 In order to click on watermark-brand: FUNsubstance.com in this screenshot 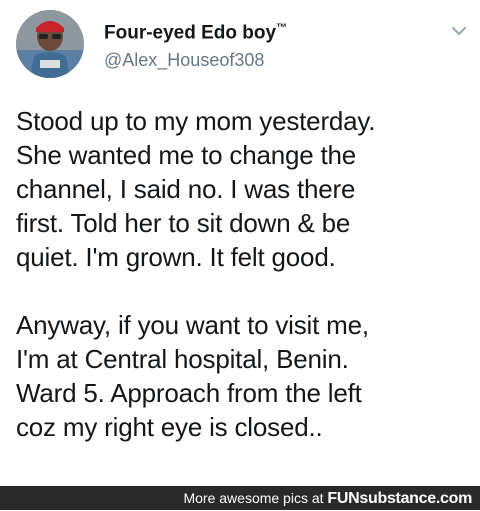, I will do `click(399, 498)`.